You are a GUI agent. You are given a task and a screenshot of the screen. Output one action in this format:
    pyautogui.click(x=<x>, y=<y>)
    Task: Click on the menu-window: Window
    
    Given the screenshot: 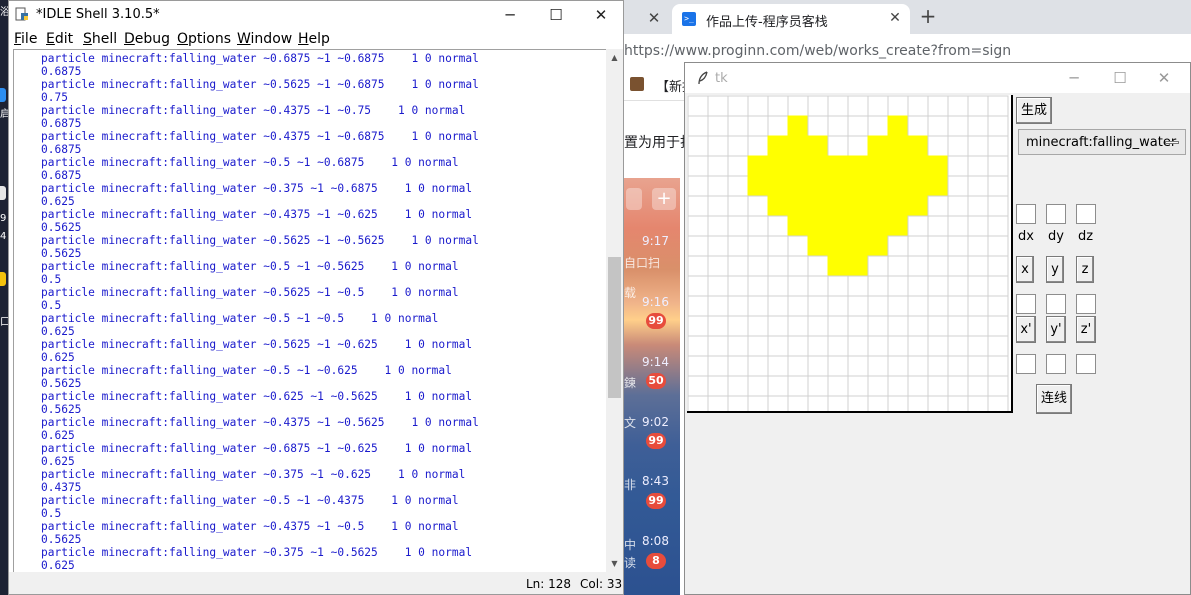 What is the action you would take?
    pyautogui.click(x=264, y=39)
    